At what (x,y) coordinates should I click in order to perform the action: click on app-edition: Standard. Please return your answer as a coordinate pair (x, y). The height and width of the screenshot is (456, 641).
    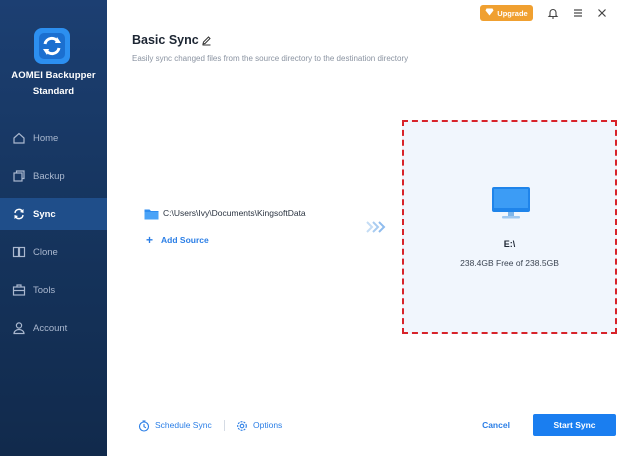
    Looking at the image, I should click on (53, 91).